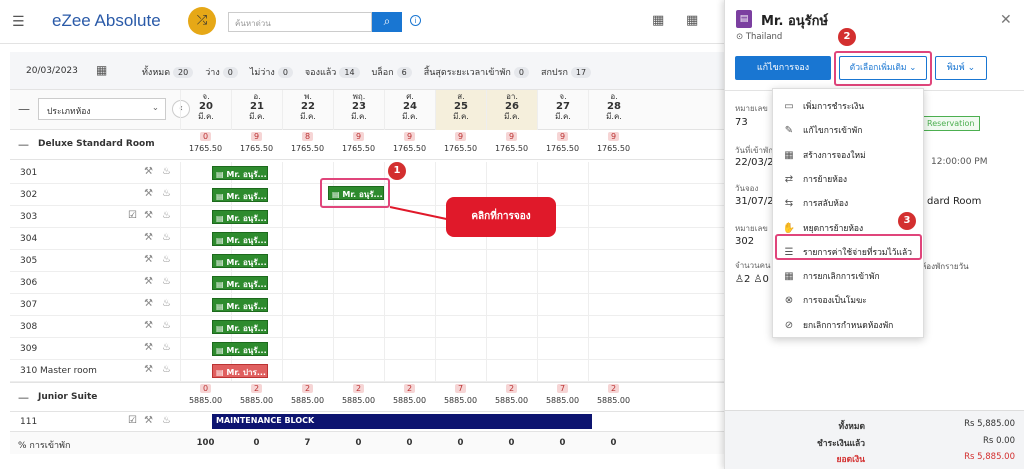  What do you see at coordinates (783, 68) in the screenshot?
I see `edit-reservation-button: แก้ไขการจอง` at bounding box center [783, 68].